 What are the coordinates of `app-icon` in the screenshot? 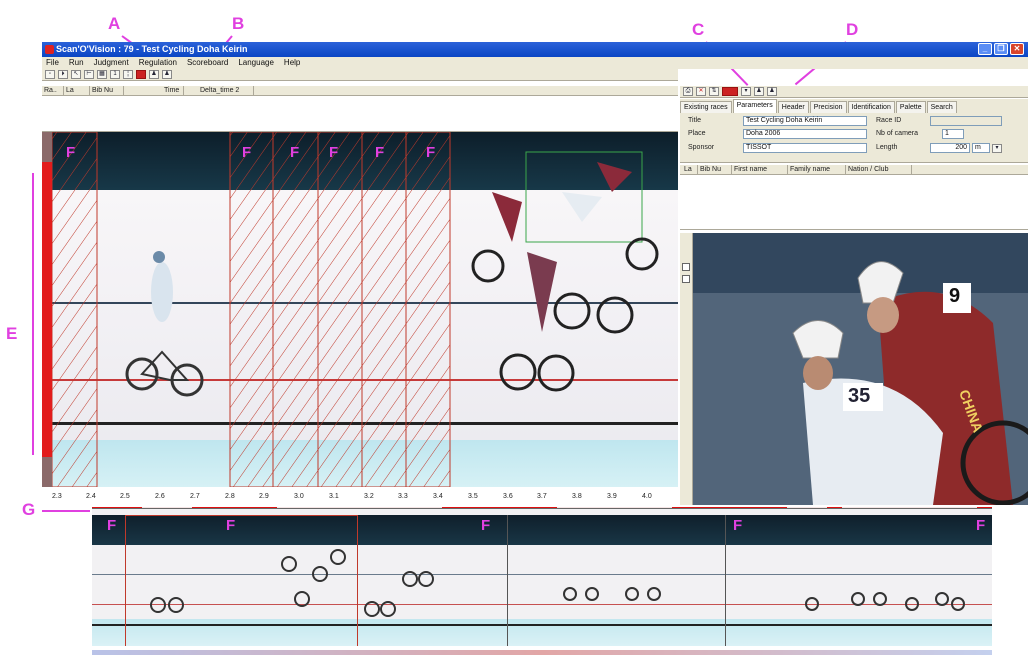 It's located at (49, 49).